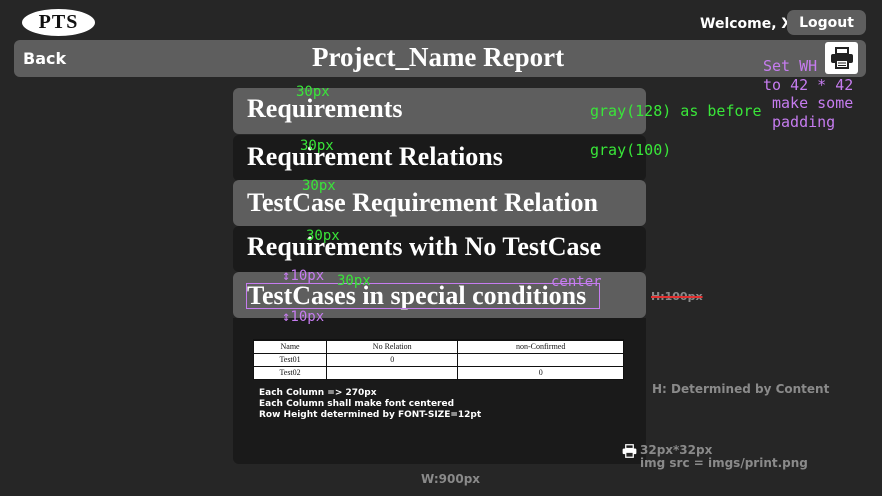  I want to click on column-header: non-Confirmed, so click(540, 346).